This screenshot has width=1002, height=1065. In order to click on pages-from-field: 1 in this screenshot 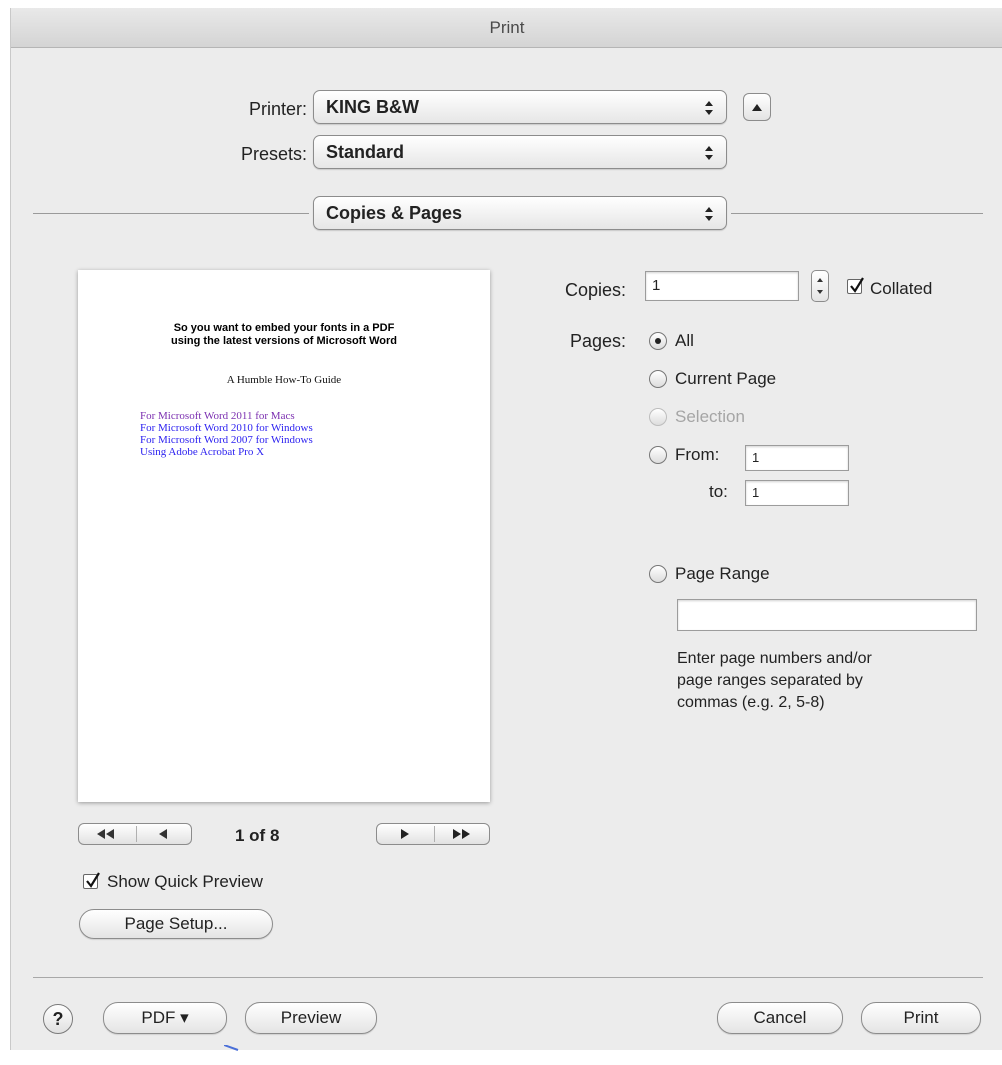, I will do `click(797, 458)`.